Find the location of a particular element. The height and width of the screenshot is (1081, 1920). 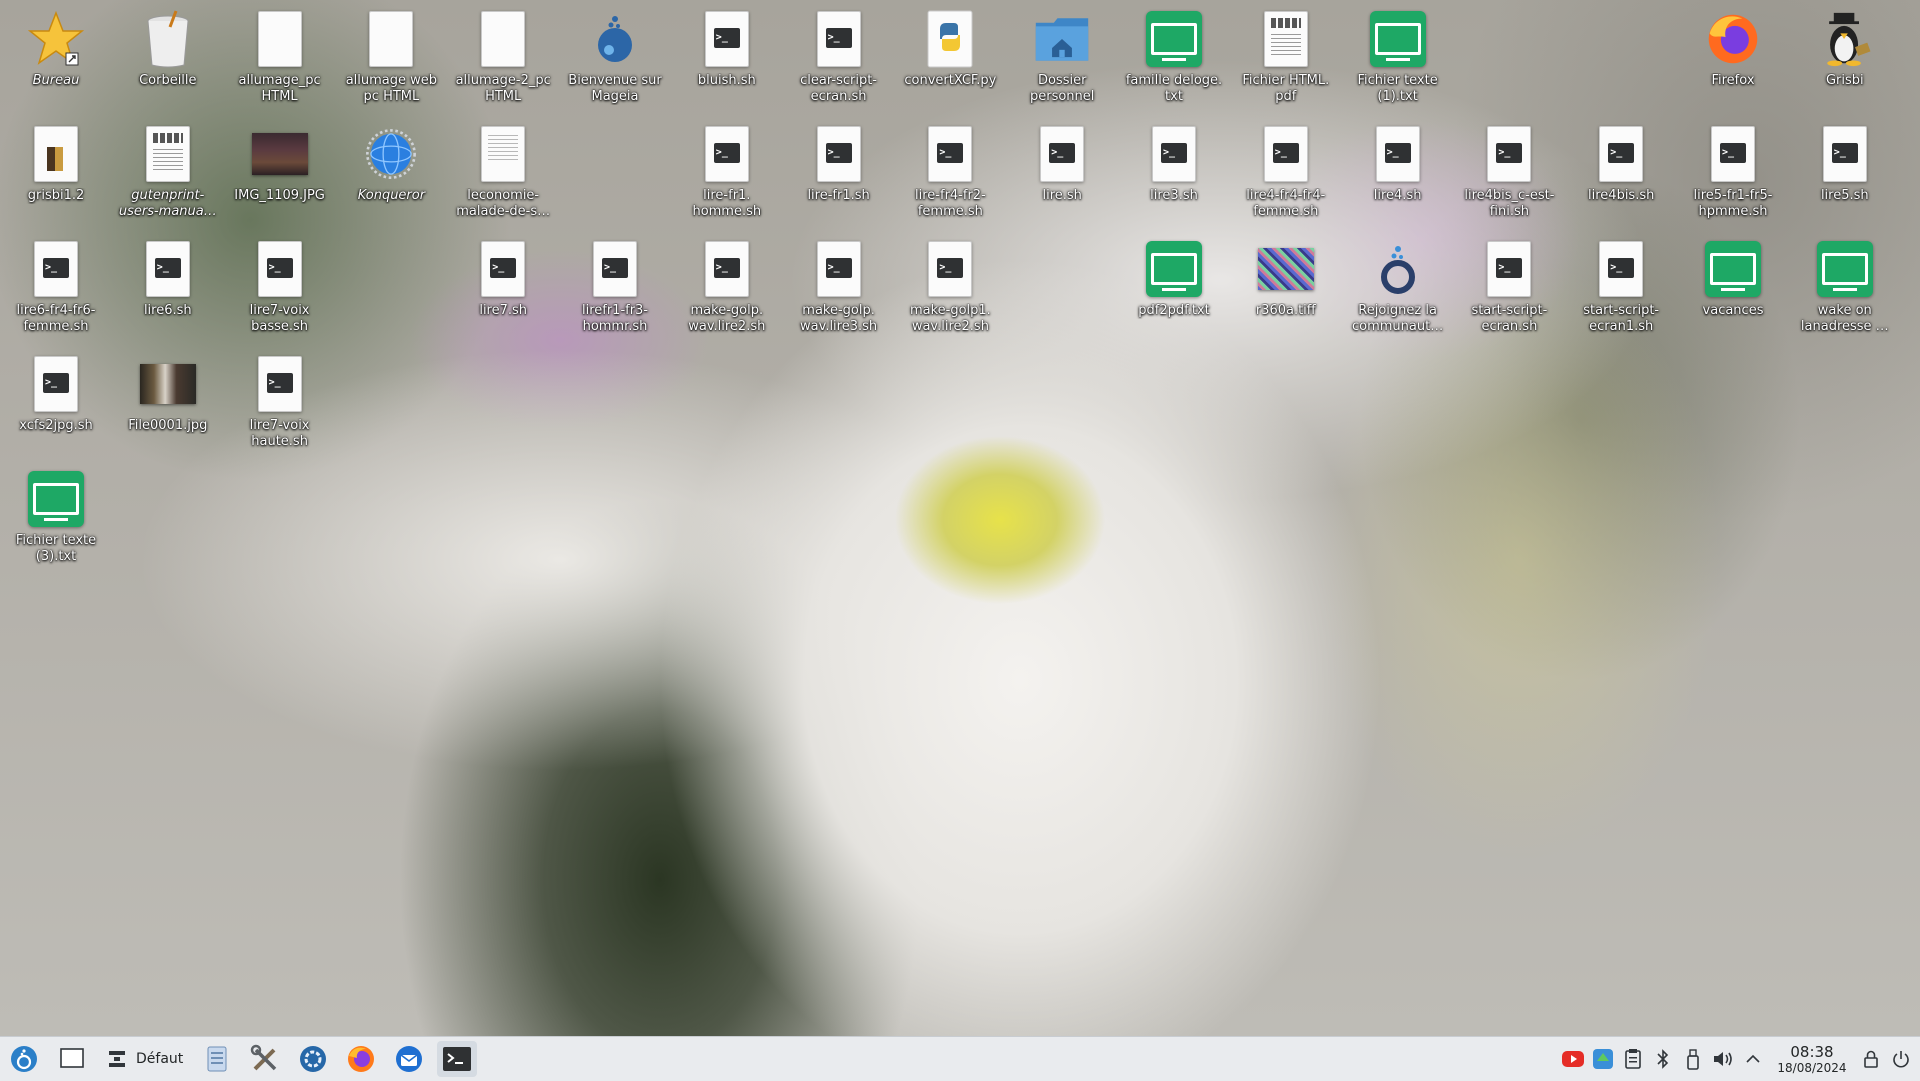

desktop-icon: >_ lire6.sh is located at coordinates (168, 289).